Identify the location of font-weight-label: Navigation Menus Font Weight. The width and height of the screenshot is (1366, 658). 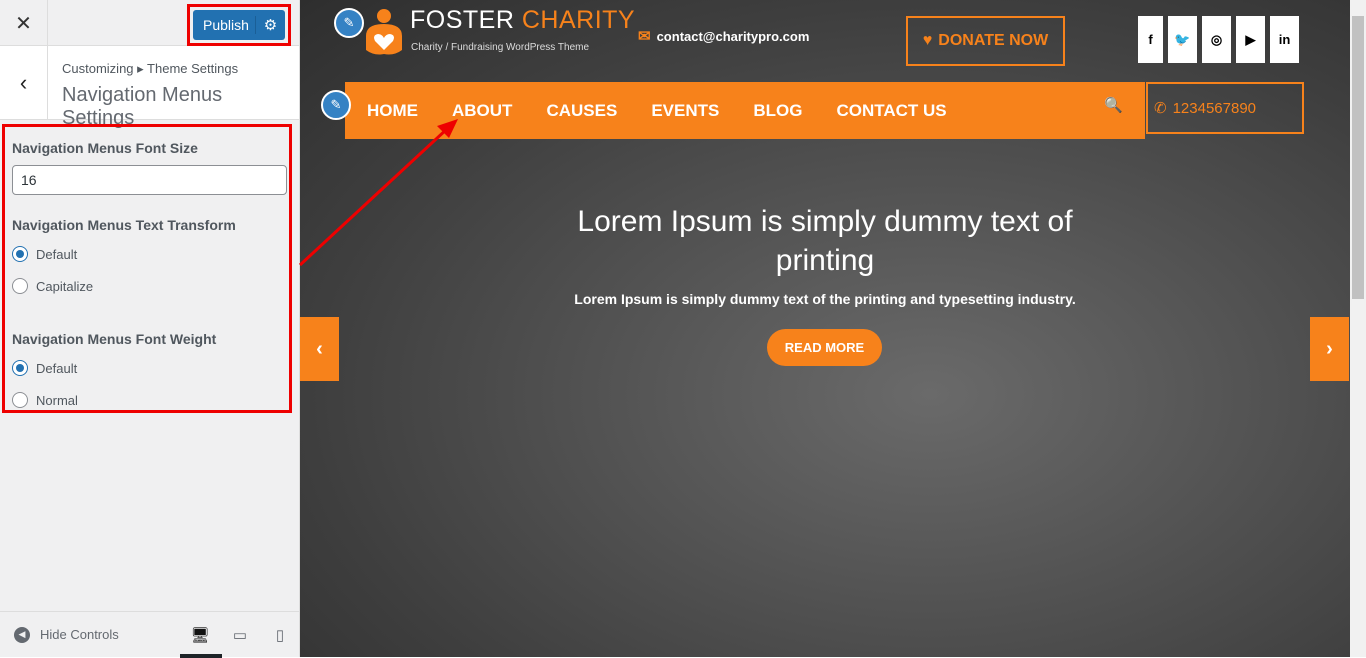
(114, 339).